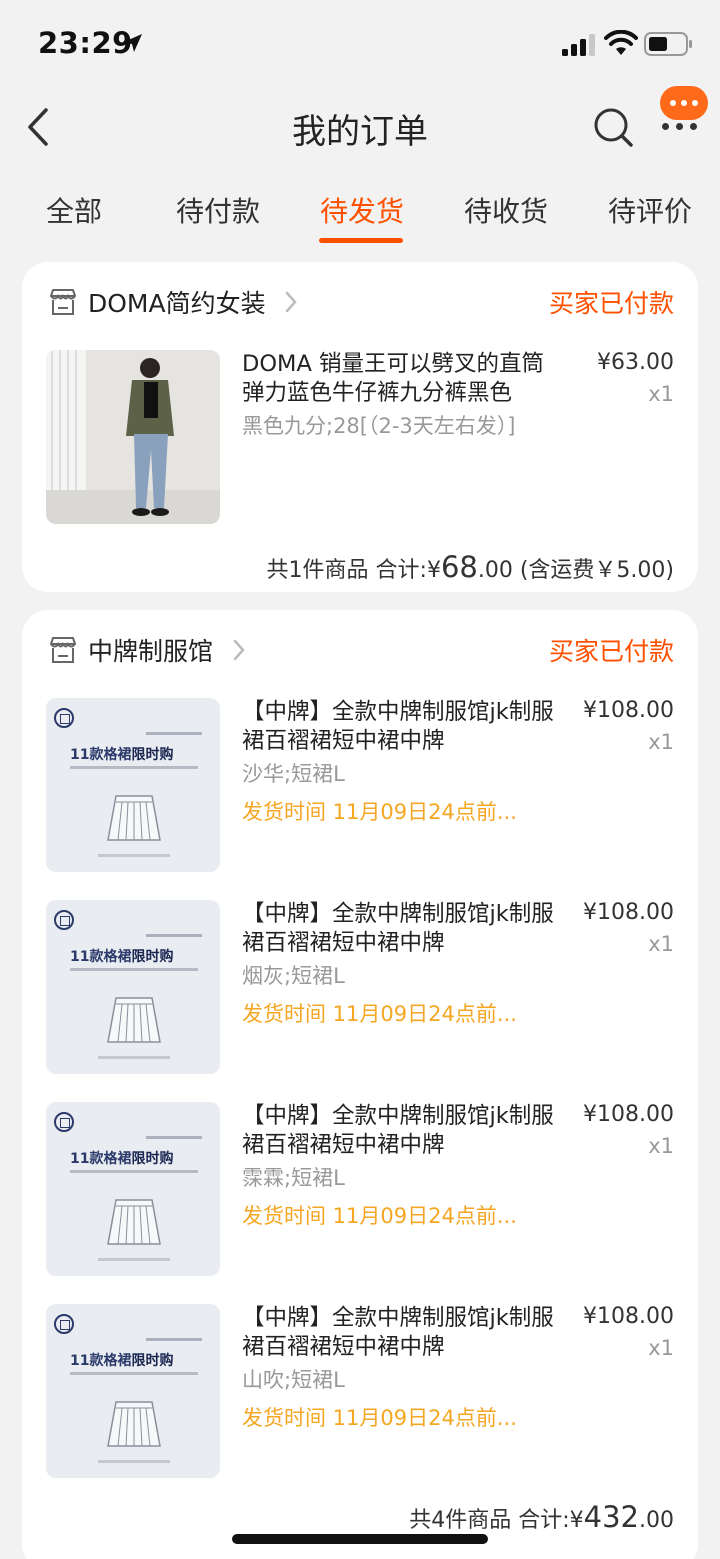  I want to click on product-price: ¥63.00, so click(635, 362).